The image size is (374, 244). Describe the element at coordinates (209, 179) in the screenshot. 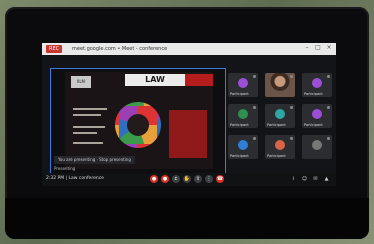

I see `more-icon: ⋮` at that location.